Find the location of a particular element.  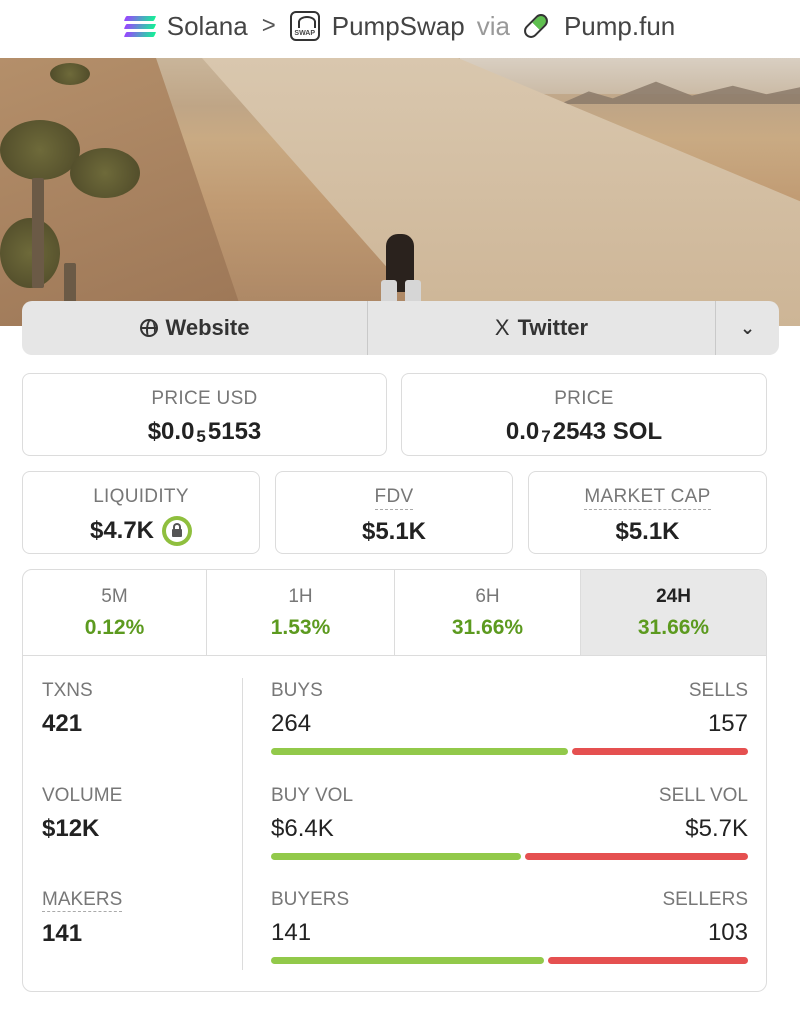

makers-bar is located at coordinates (509, 960).